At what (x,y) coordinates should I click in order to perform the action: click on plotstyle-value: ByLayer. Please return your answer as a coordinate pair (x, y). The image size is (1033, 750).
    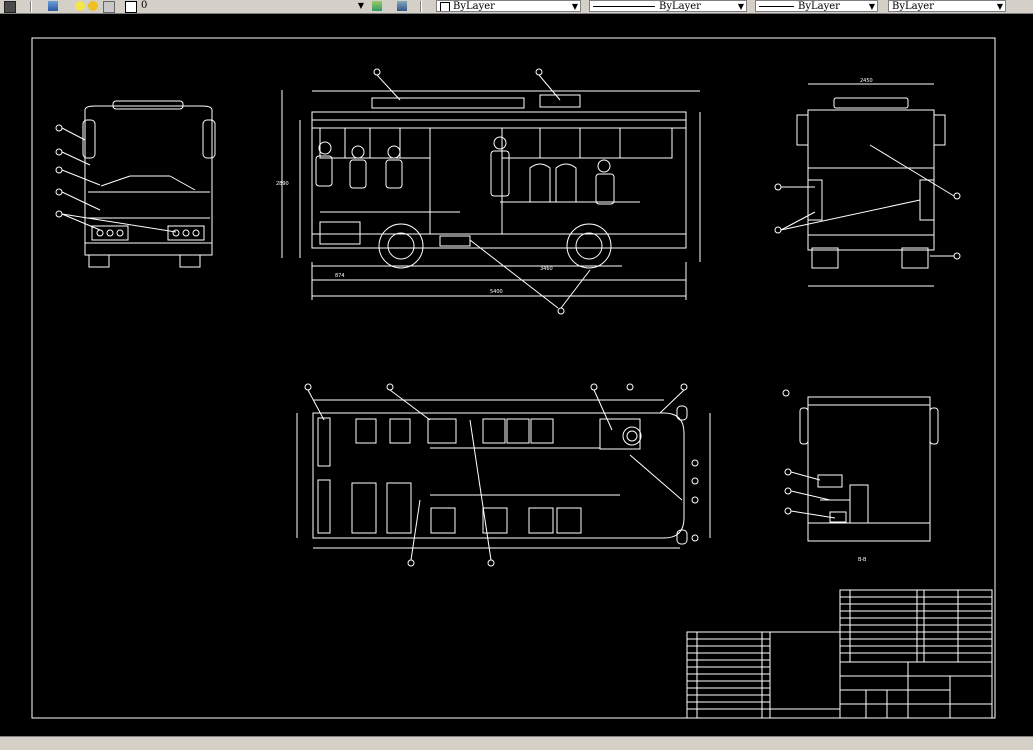
    Looking at the image, I should click on (913, 6).